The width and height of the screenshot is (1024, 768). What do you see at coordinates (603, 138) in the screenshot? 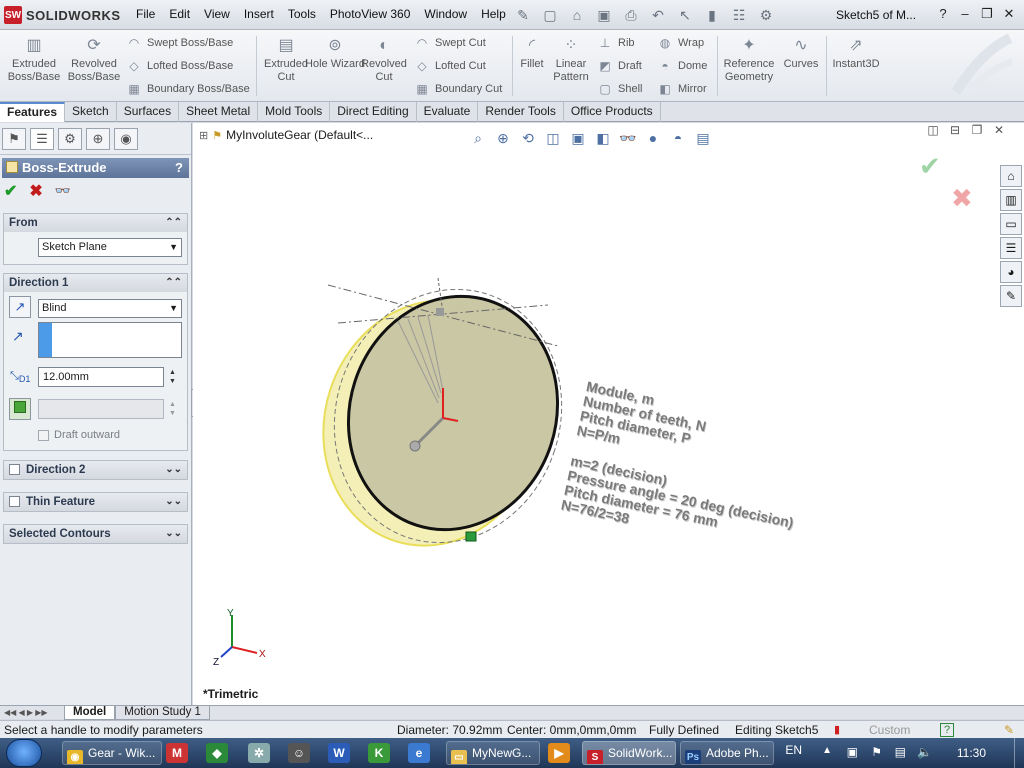
I see `display-style-icon: ◧` at bounding box center [603, 138].